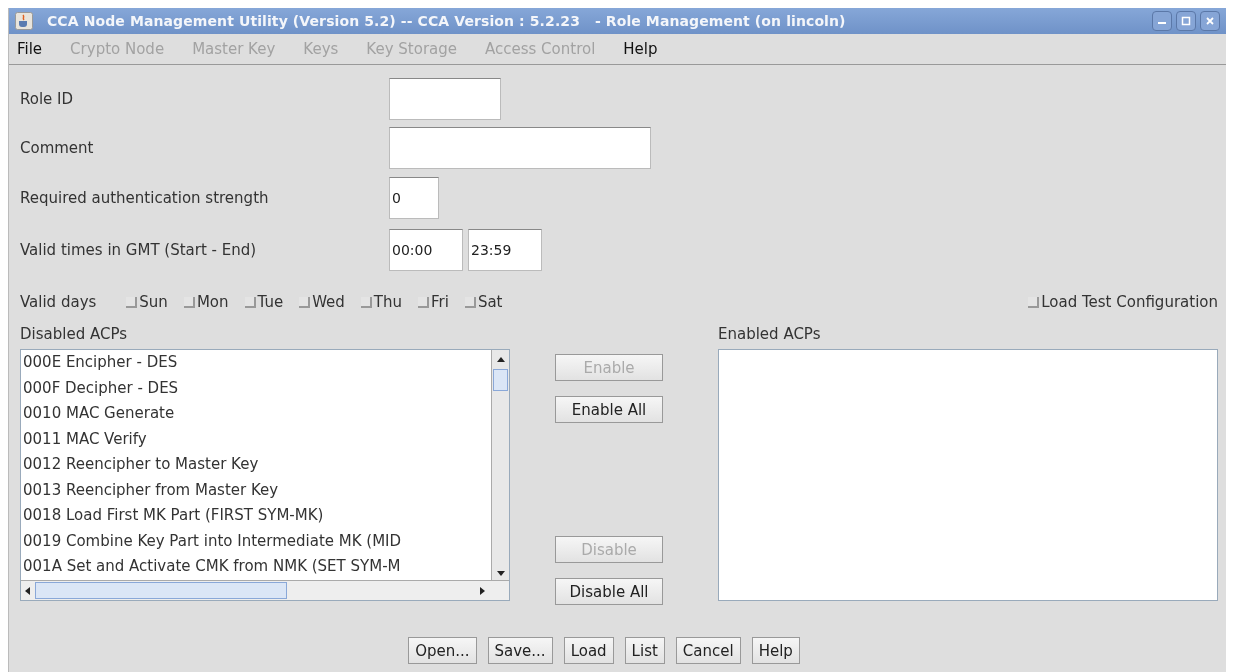 The height and width of the screenshot is (672, 1234). I want to click on field-label: Required authentication strength, so click(145, 198).